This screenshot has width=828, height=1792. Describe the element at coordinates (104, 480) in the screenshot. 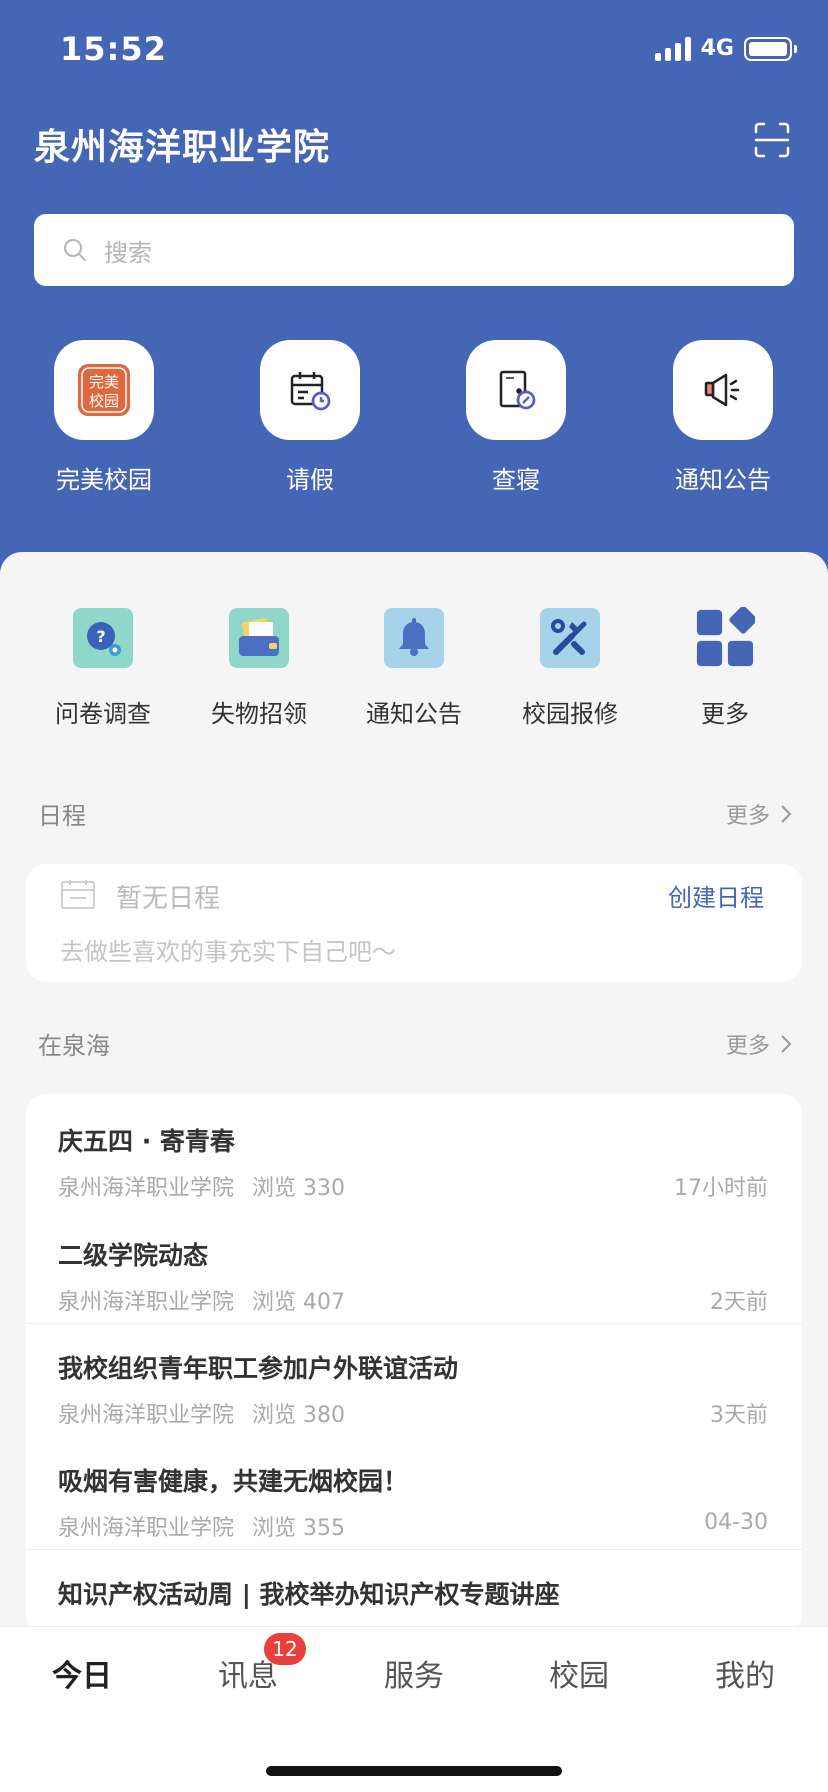

I see `quick-action-label: 完美校园` at that location.